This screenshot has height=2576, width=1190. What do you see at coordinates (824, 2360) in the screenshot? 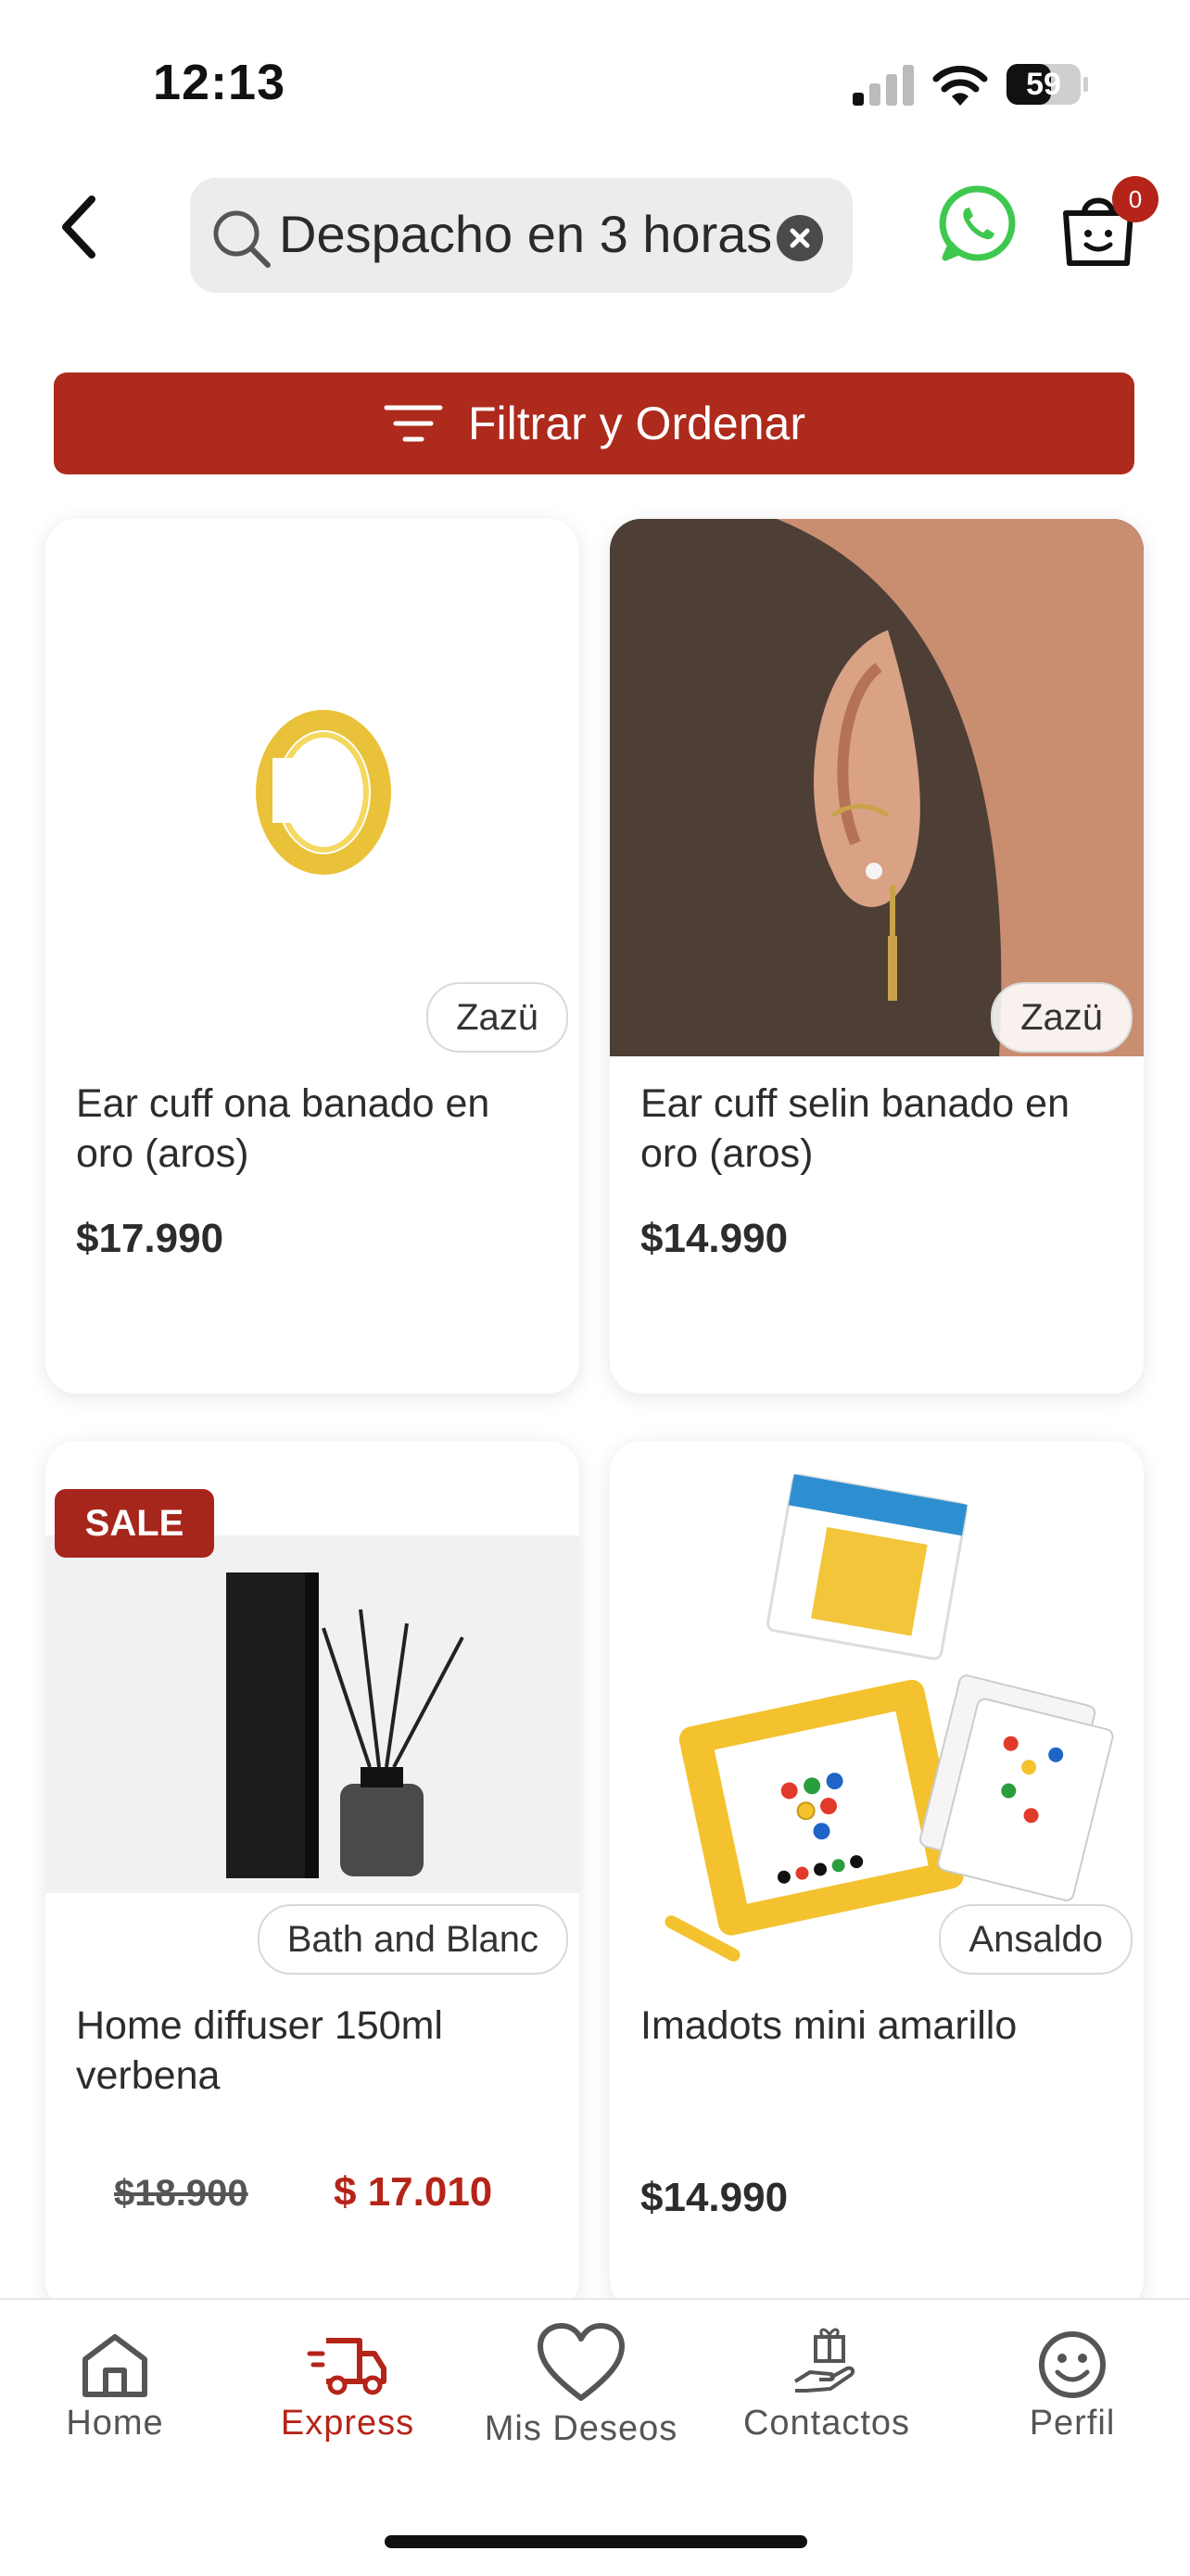
I see `gift-hand-icon` at bounding box center [824, 2360].